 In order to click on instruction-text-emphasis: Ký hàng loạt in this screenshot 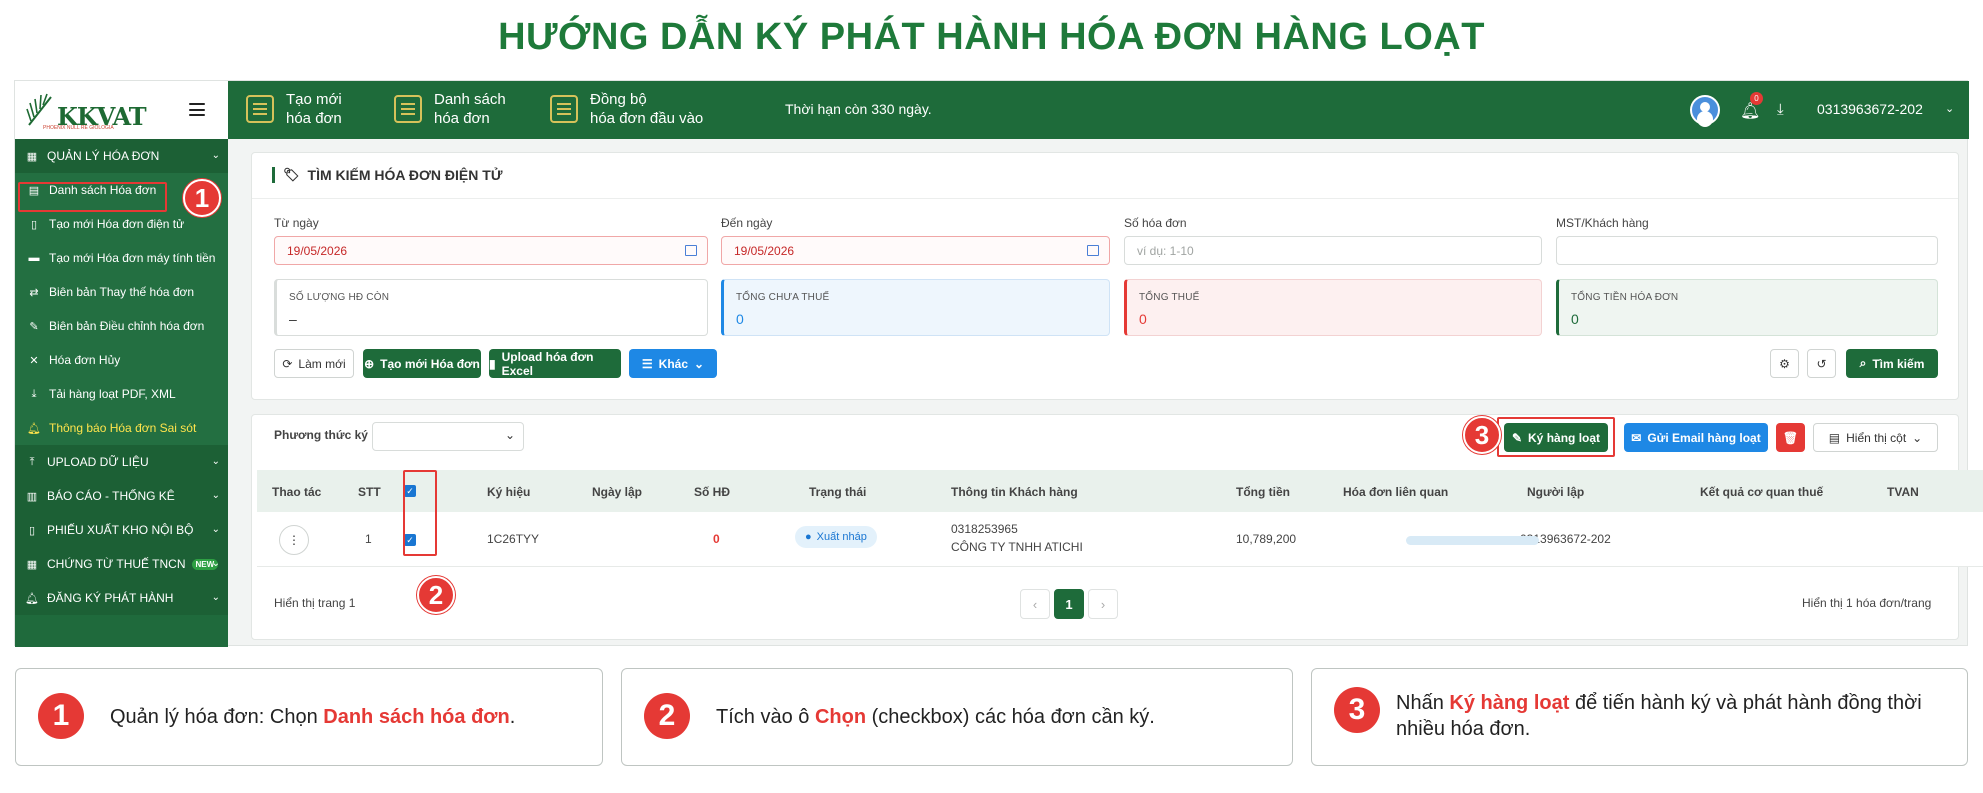, I will do `click(1509, 703)`.